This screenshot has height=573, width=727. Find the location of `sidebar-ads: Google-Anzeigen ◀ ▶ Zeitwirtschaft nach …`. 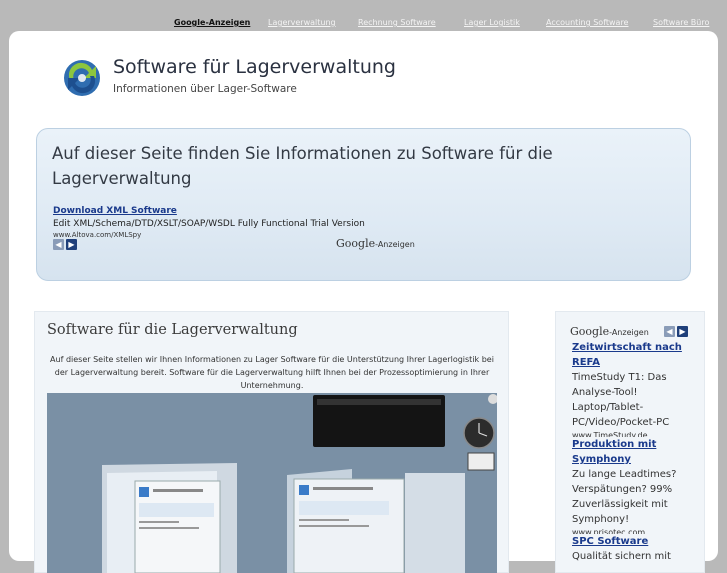

sidebar-ads: Google-Anzeigen ◀ ▶ Zeitwirtschaft nach … is located at coordinates (630, 442).